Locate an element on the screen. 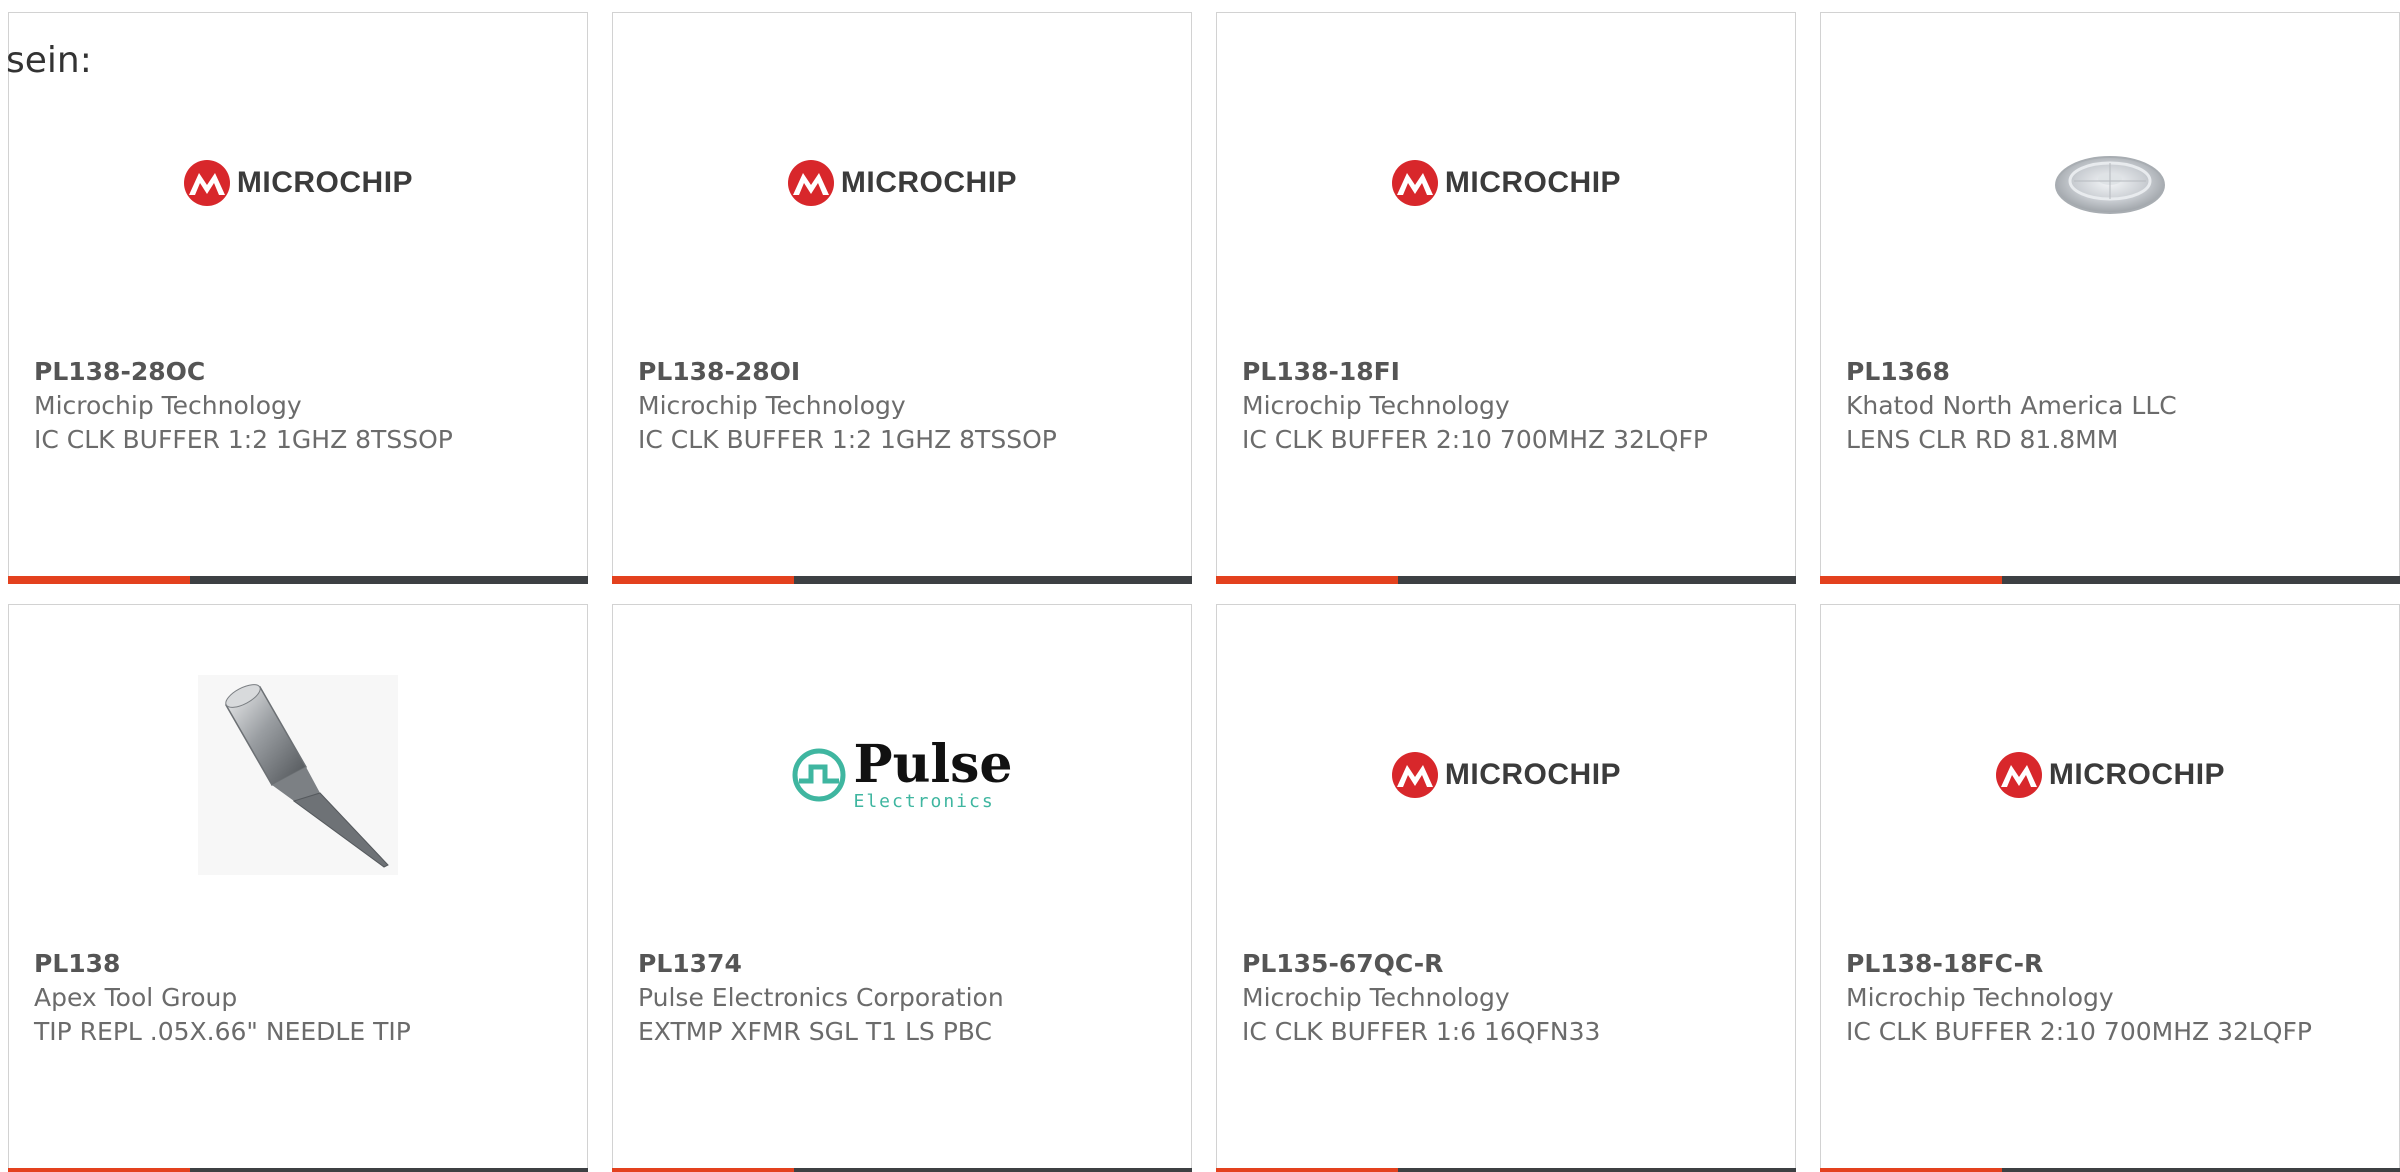  pulse-emblem-icon is located at coordinates (819, 775).